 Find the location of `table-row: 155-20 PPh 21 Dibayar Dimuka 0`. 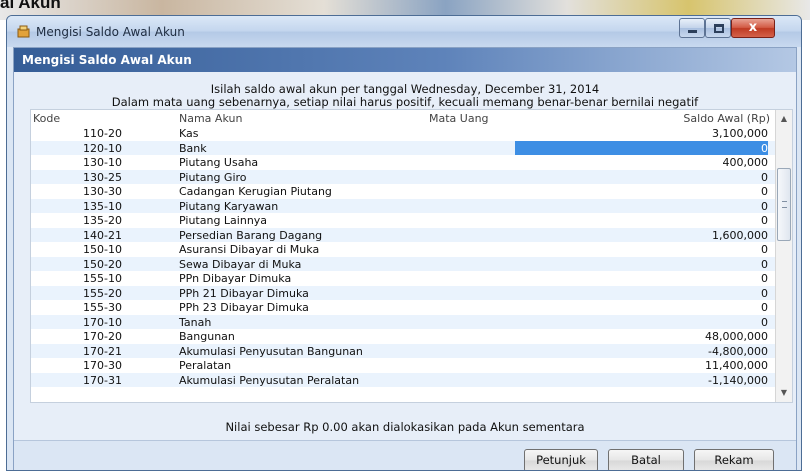

table-row: 155-20 PPh 21 Dibayar Dimuka 0 is located at coordinates (403, 292).